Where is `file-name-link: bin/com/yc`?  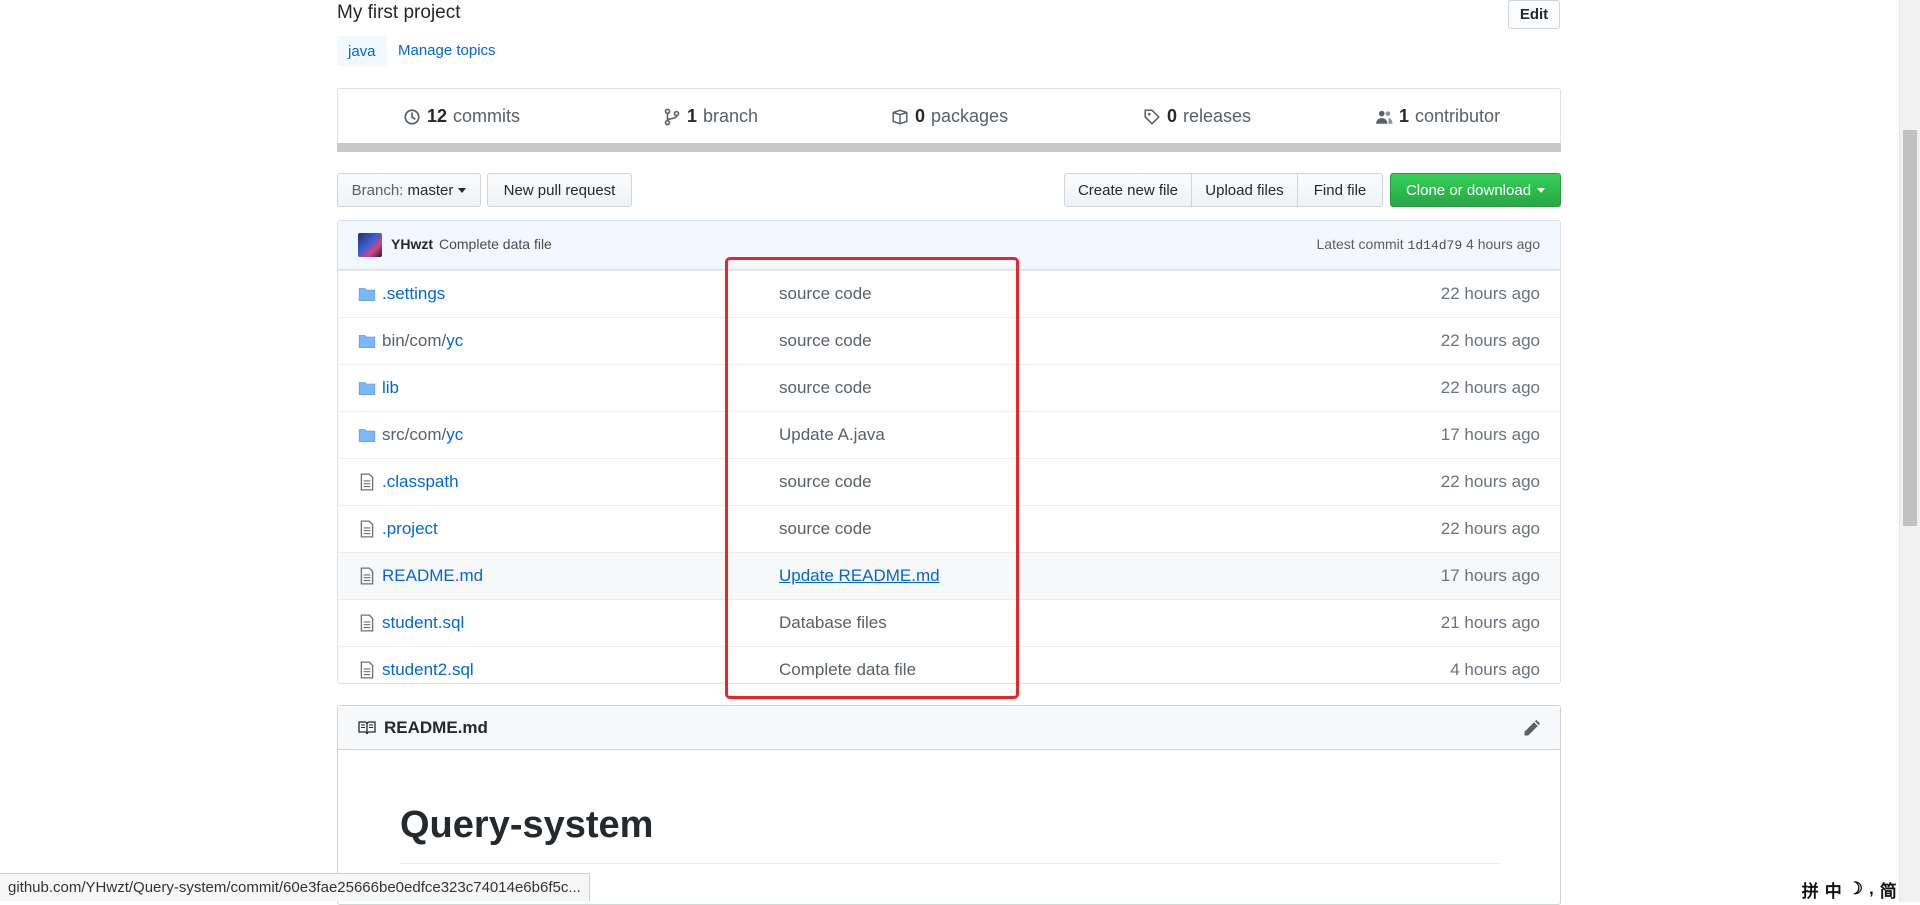
file-name-link: bin/com/yc is located at coordinates (422, 341).